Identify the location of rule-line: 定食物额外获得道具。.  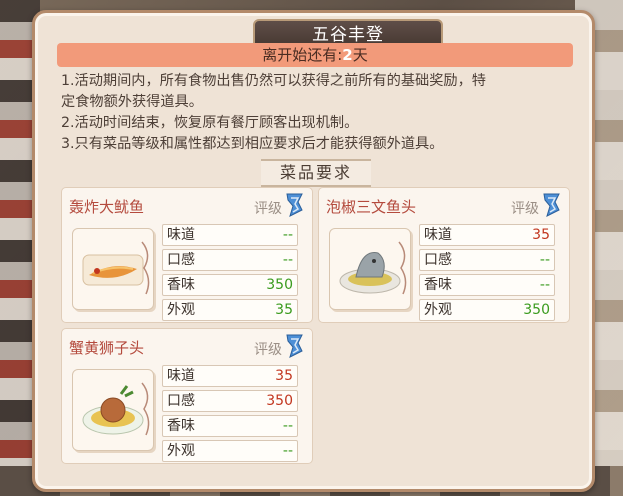
(132, 102).